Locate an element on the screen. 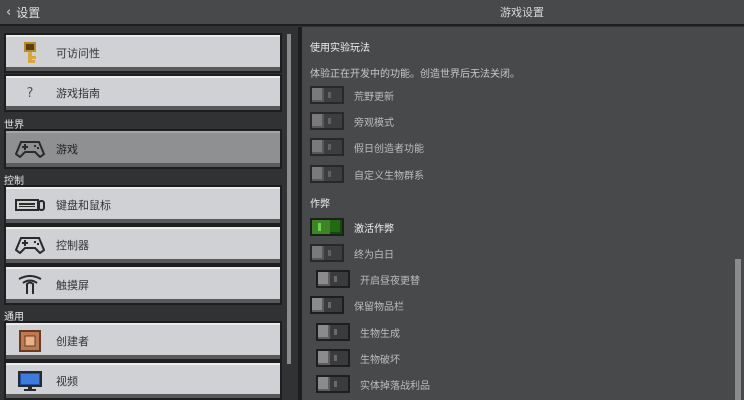 This screenshot has width=744, height=400. toggle-label: 终为白日 is located at coordinates (374, 255).